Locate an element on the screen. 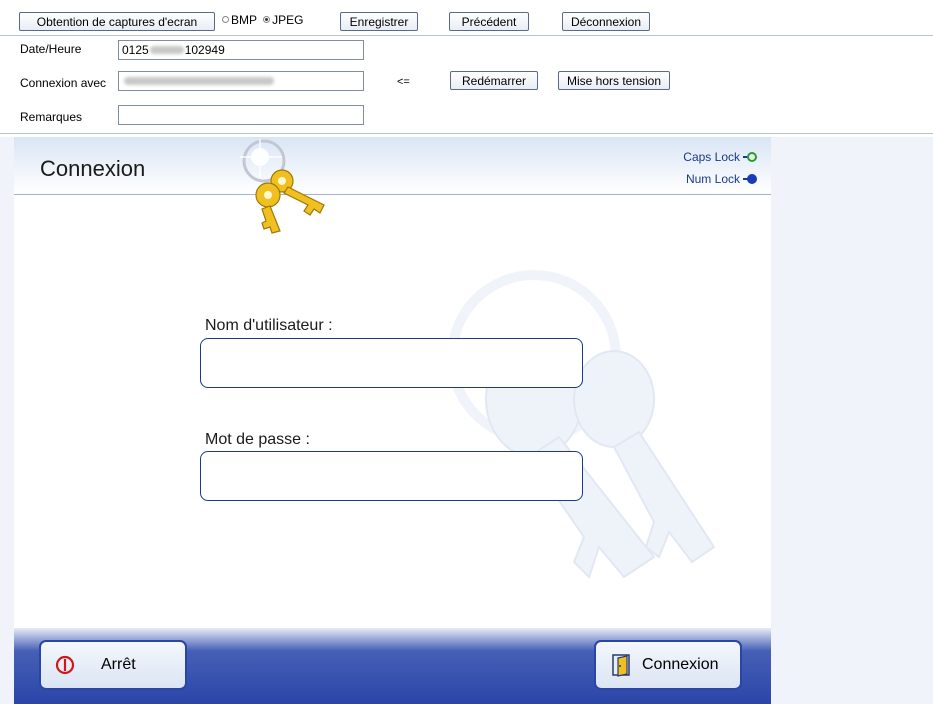 The image size is (933, 704). connection-label: Connexion avec is located at coordinates (63, 83).